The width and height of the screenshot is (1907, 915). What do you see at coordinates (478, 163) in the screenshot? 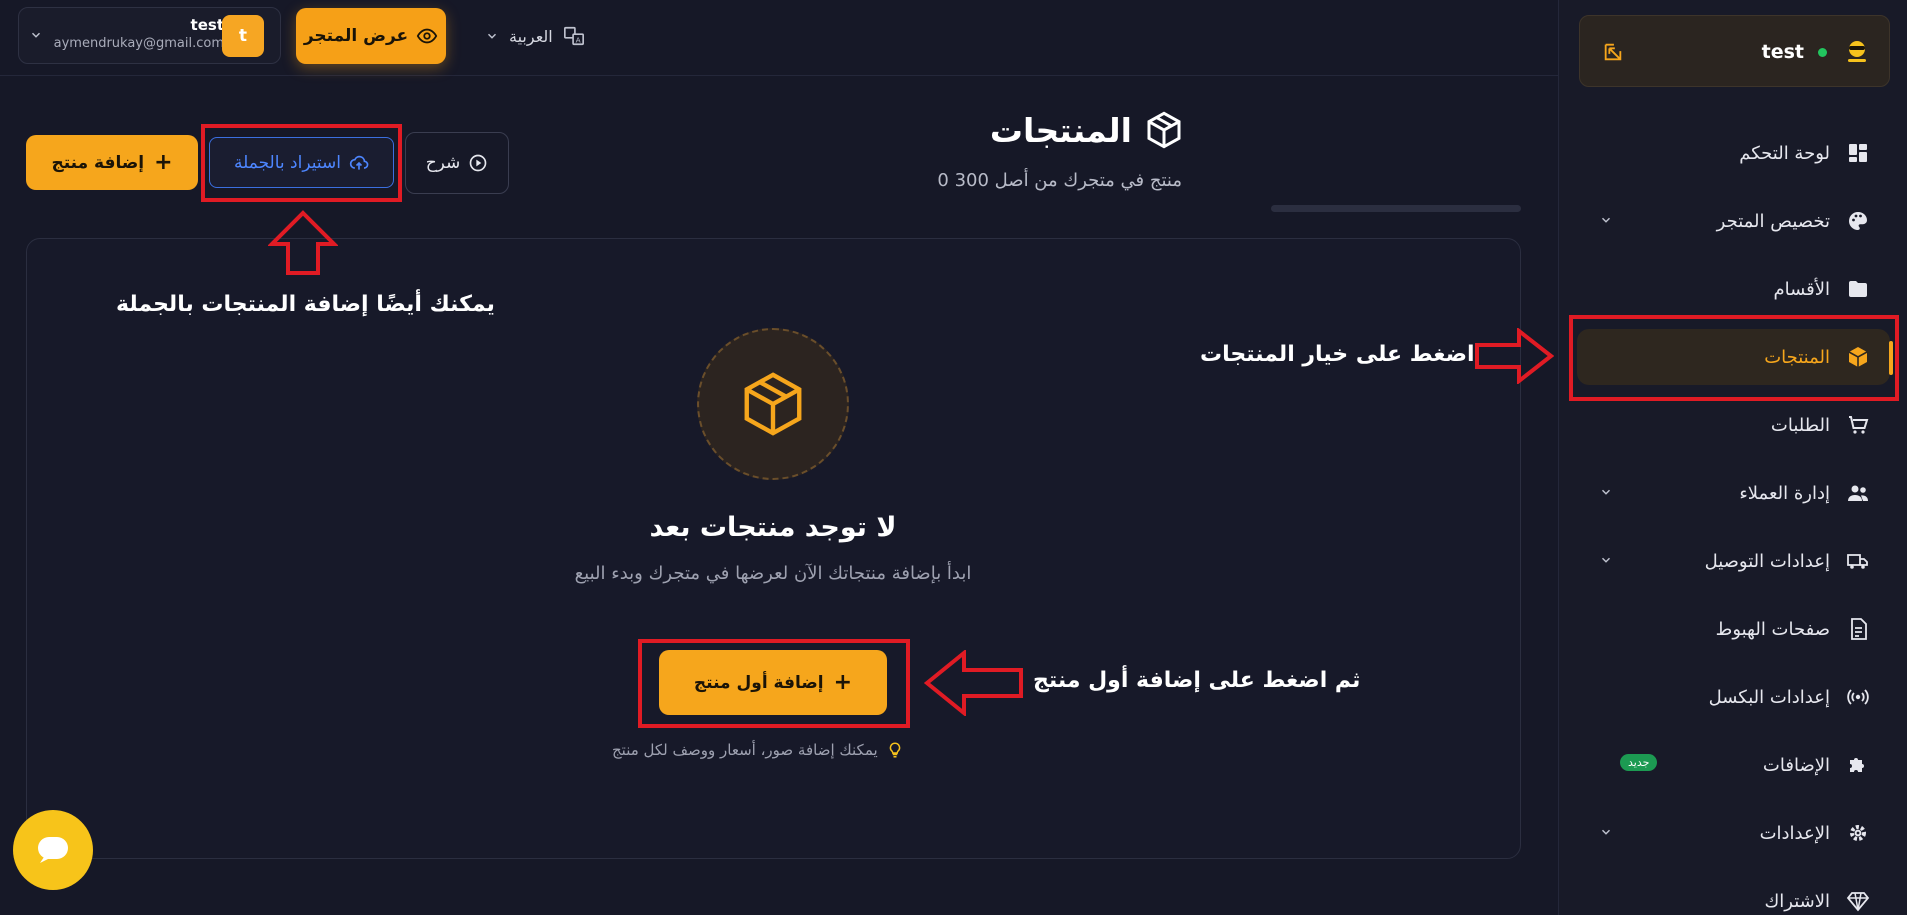
I see `play-circle-icon` at bounding box center [478, 163].